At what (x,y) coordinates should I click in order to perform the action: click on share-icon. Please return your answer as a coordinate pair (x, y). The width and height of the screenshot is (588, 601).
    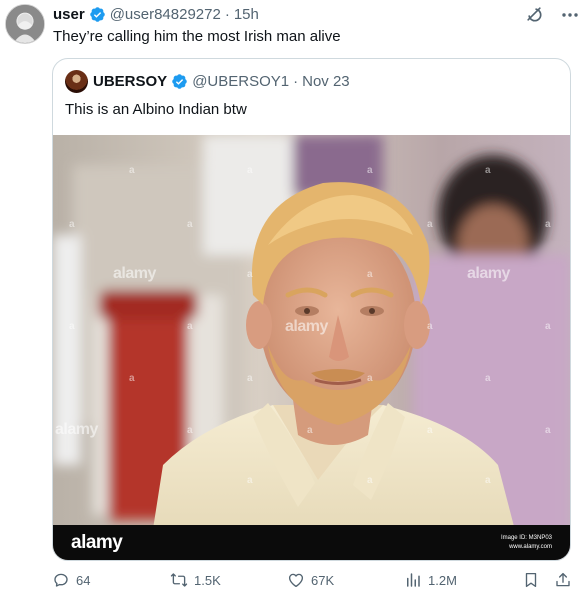
    Looking at the image, I should click on (563, 579).